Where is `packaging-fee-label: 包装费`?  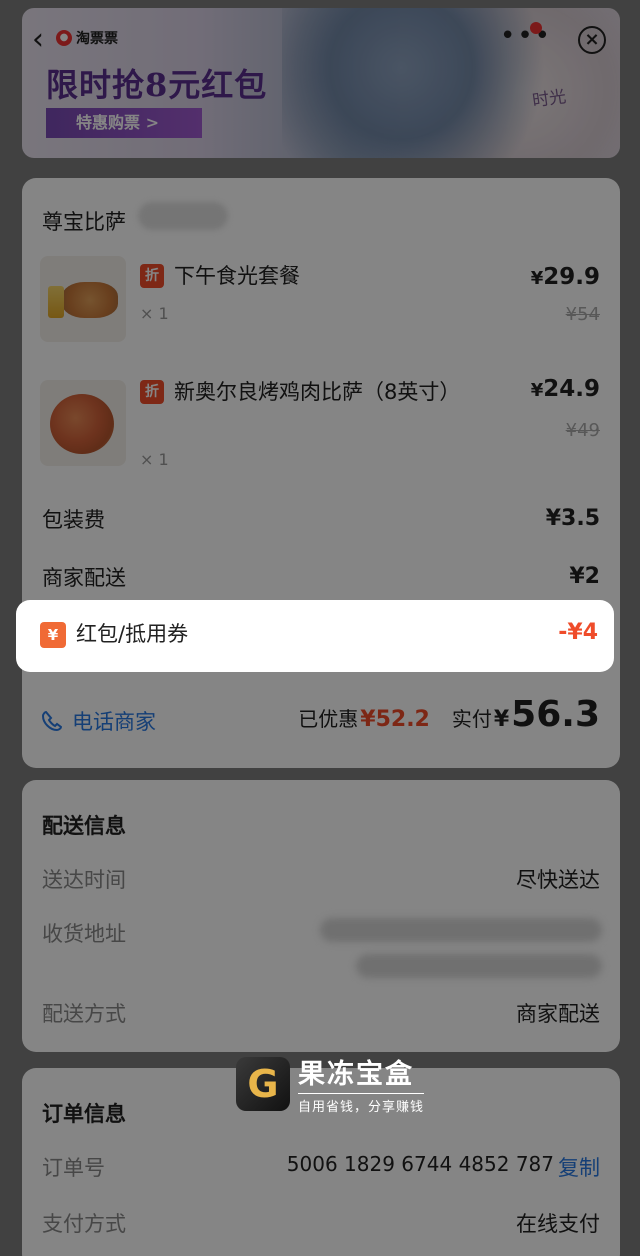
packaging-fee-label: 包装费 is located at coordinates (73, 520).